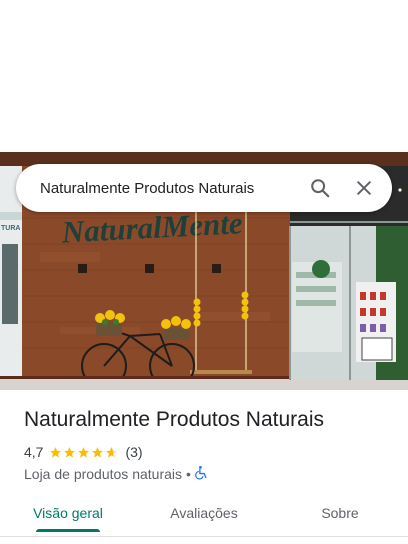 The width and height of the screenshot is (408, 544). I want to click on tab-label: Avaliações, so click(204, 513).